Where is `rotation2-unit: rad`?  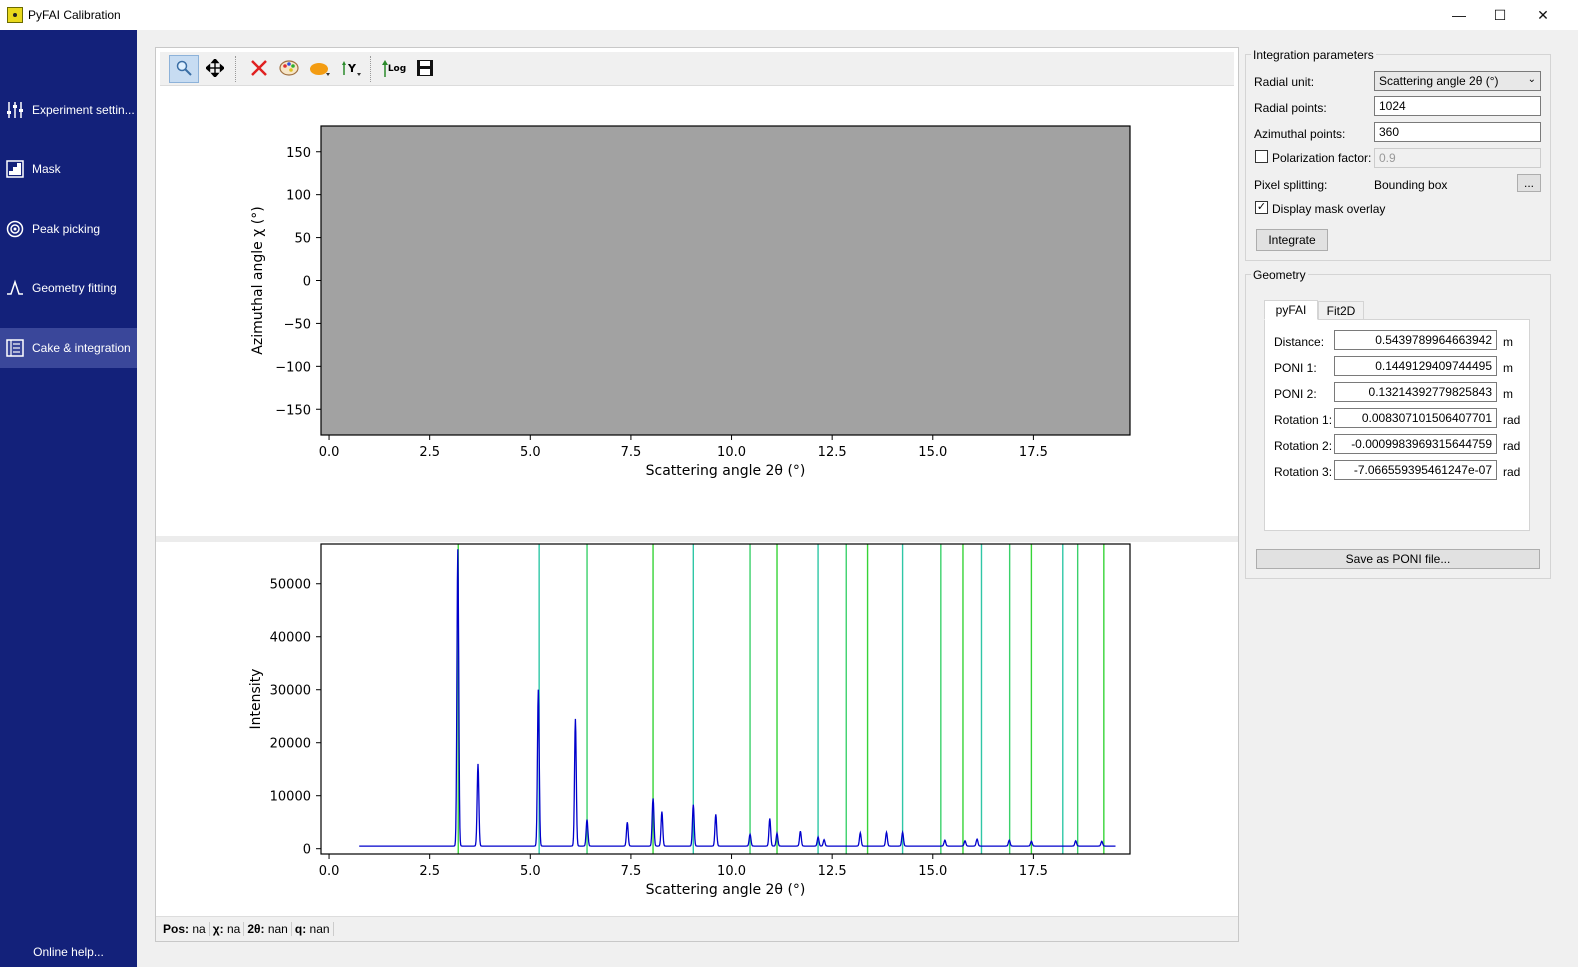 rotation2-unit: rad is located at coordinates (1512, 446).